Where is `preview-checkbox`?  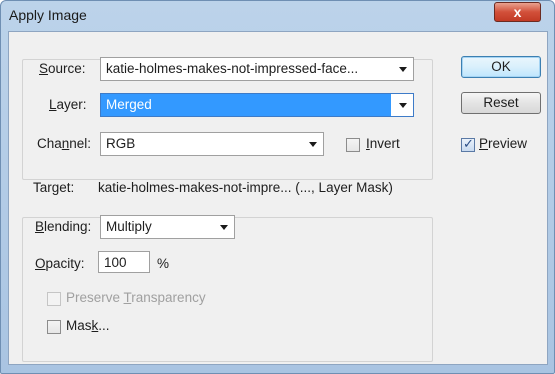
preview-checkbox is located at coordinates (468, 144).